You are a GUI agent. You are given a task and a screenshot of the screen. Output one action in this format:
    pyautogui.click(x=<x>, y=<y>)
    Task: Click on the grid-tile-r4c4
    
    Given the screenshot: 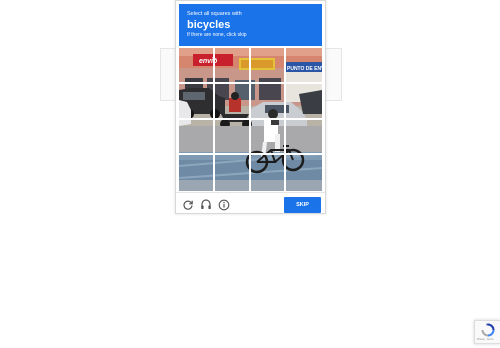 What is the action you would take?
    pyautogui.click(x=304, y=173)
    